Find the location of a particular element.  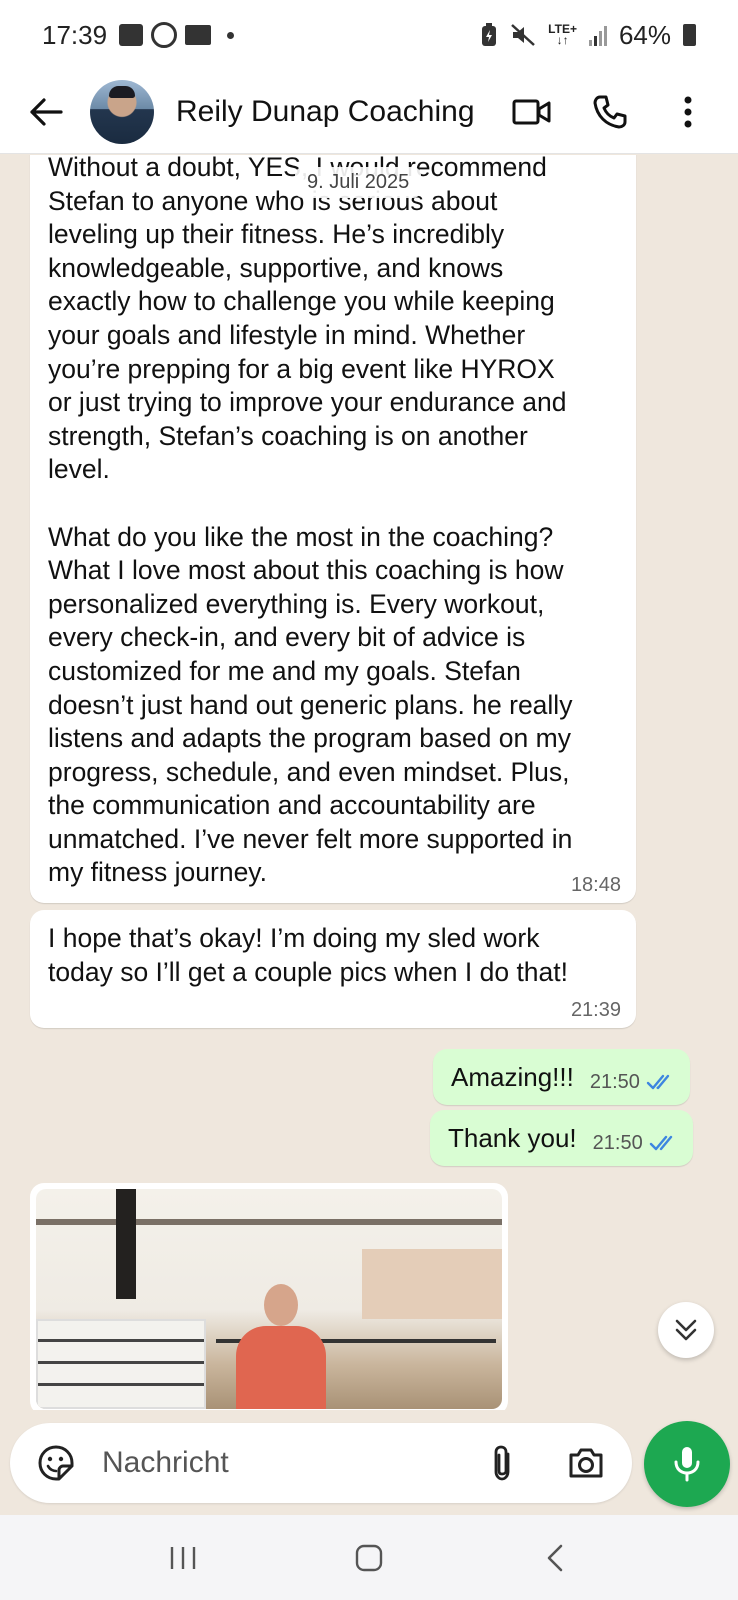

header-actions is located at coordinates (610, 112).